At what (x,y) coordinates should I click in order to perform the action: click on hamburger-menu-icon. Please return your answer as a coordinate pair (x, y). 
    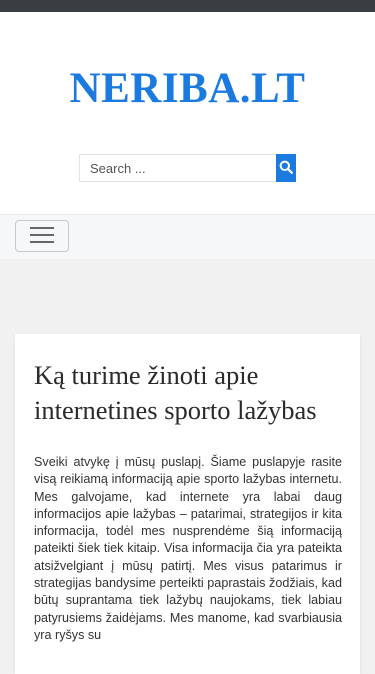
    Looking at the image, I should click on (42, 236).